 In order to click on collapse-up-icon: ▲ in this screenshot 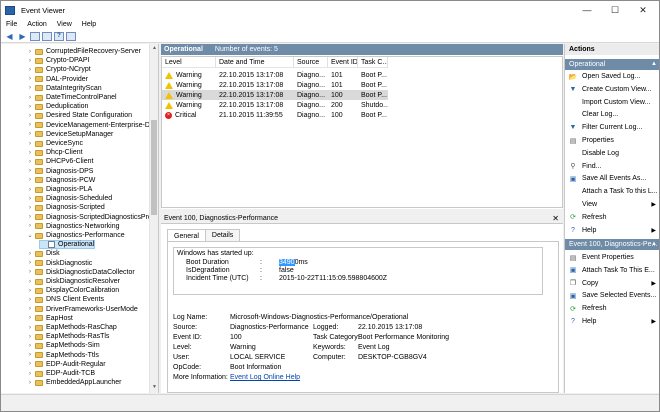, I will do `click(654, 244)`.